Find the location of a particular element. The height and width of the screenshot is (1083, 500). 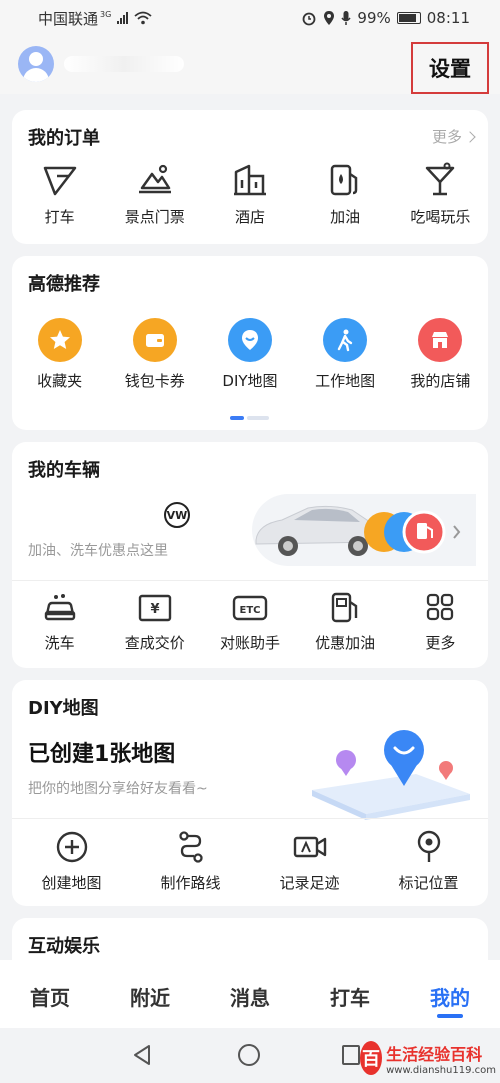

map-illustration-icon is located at coordinates (391, 775).